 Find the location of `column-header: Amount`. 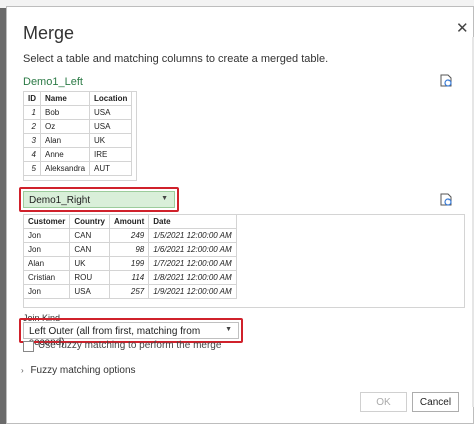

column-header: Amount is located at coordinates (129, 221).